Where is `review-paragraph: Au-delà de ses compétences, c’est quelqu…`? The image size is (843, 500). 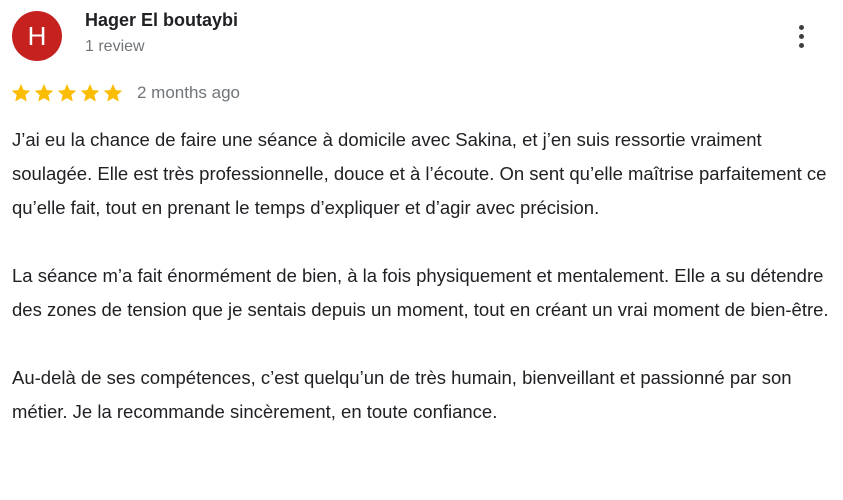
review-paragraph: Au-delà de ses compétences, c’est quelqu… is located at coordinates (402, 394).